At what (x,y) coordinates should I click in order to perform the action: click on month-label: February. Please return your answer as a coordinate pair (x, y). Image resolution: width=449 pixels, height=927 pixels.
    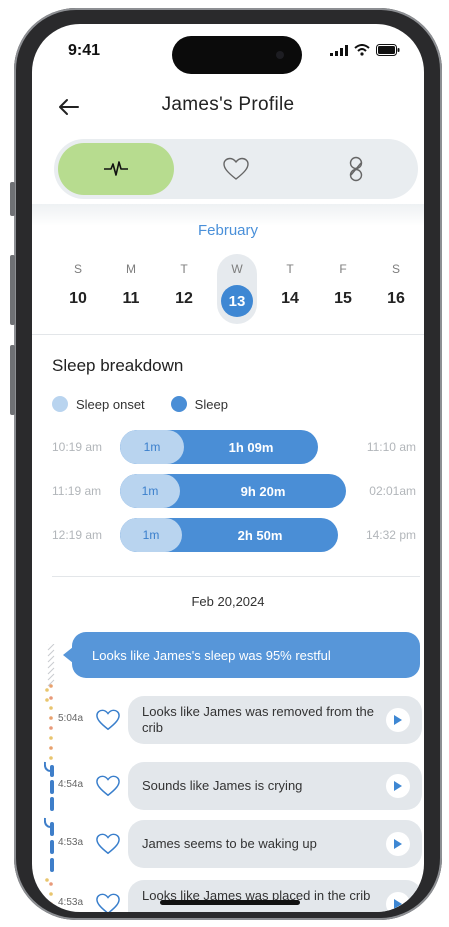
    Looking at the image, I should click on (228, 230).